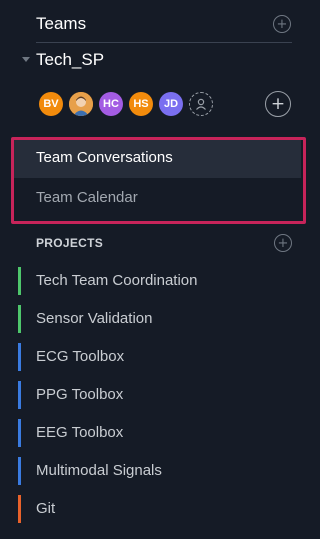 The width and height of the screenshot is (320, 539). I want to click on project-item: Sensor Validation, so click(150, 319).